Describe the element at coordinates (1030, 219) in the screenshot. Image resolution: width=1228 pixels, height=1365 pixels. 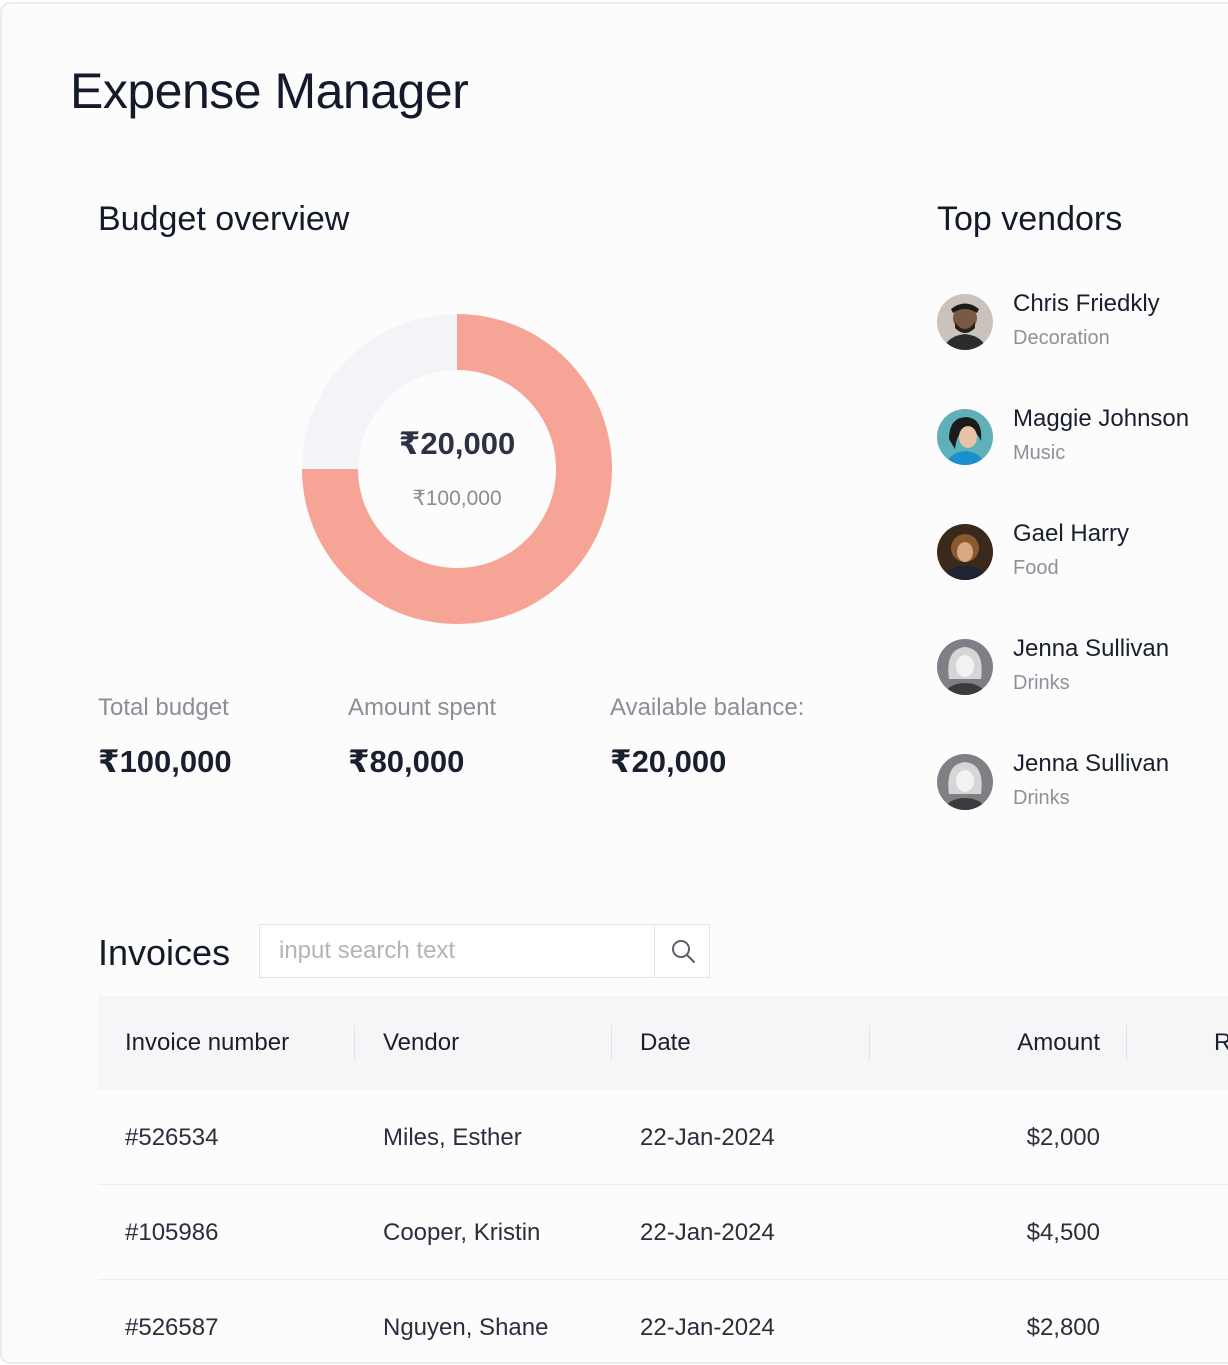
I see `top-vendors-title: Top vendors` at that location.